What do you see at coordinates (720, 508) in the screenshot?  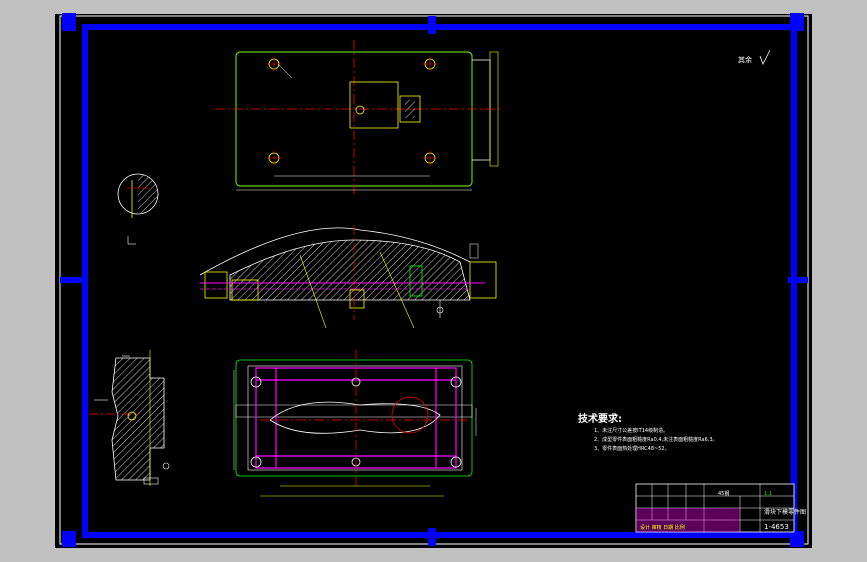 I see `title-block: 滑块下模零件图 1-4653 45钢 1:1 设计 审核 日期 比例` at bounding box center [720, 508].